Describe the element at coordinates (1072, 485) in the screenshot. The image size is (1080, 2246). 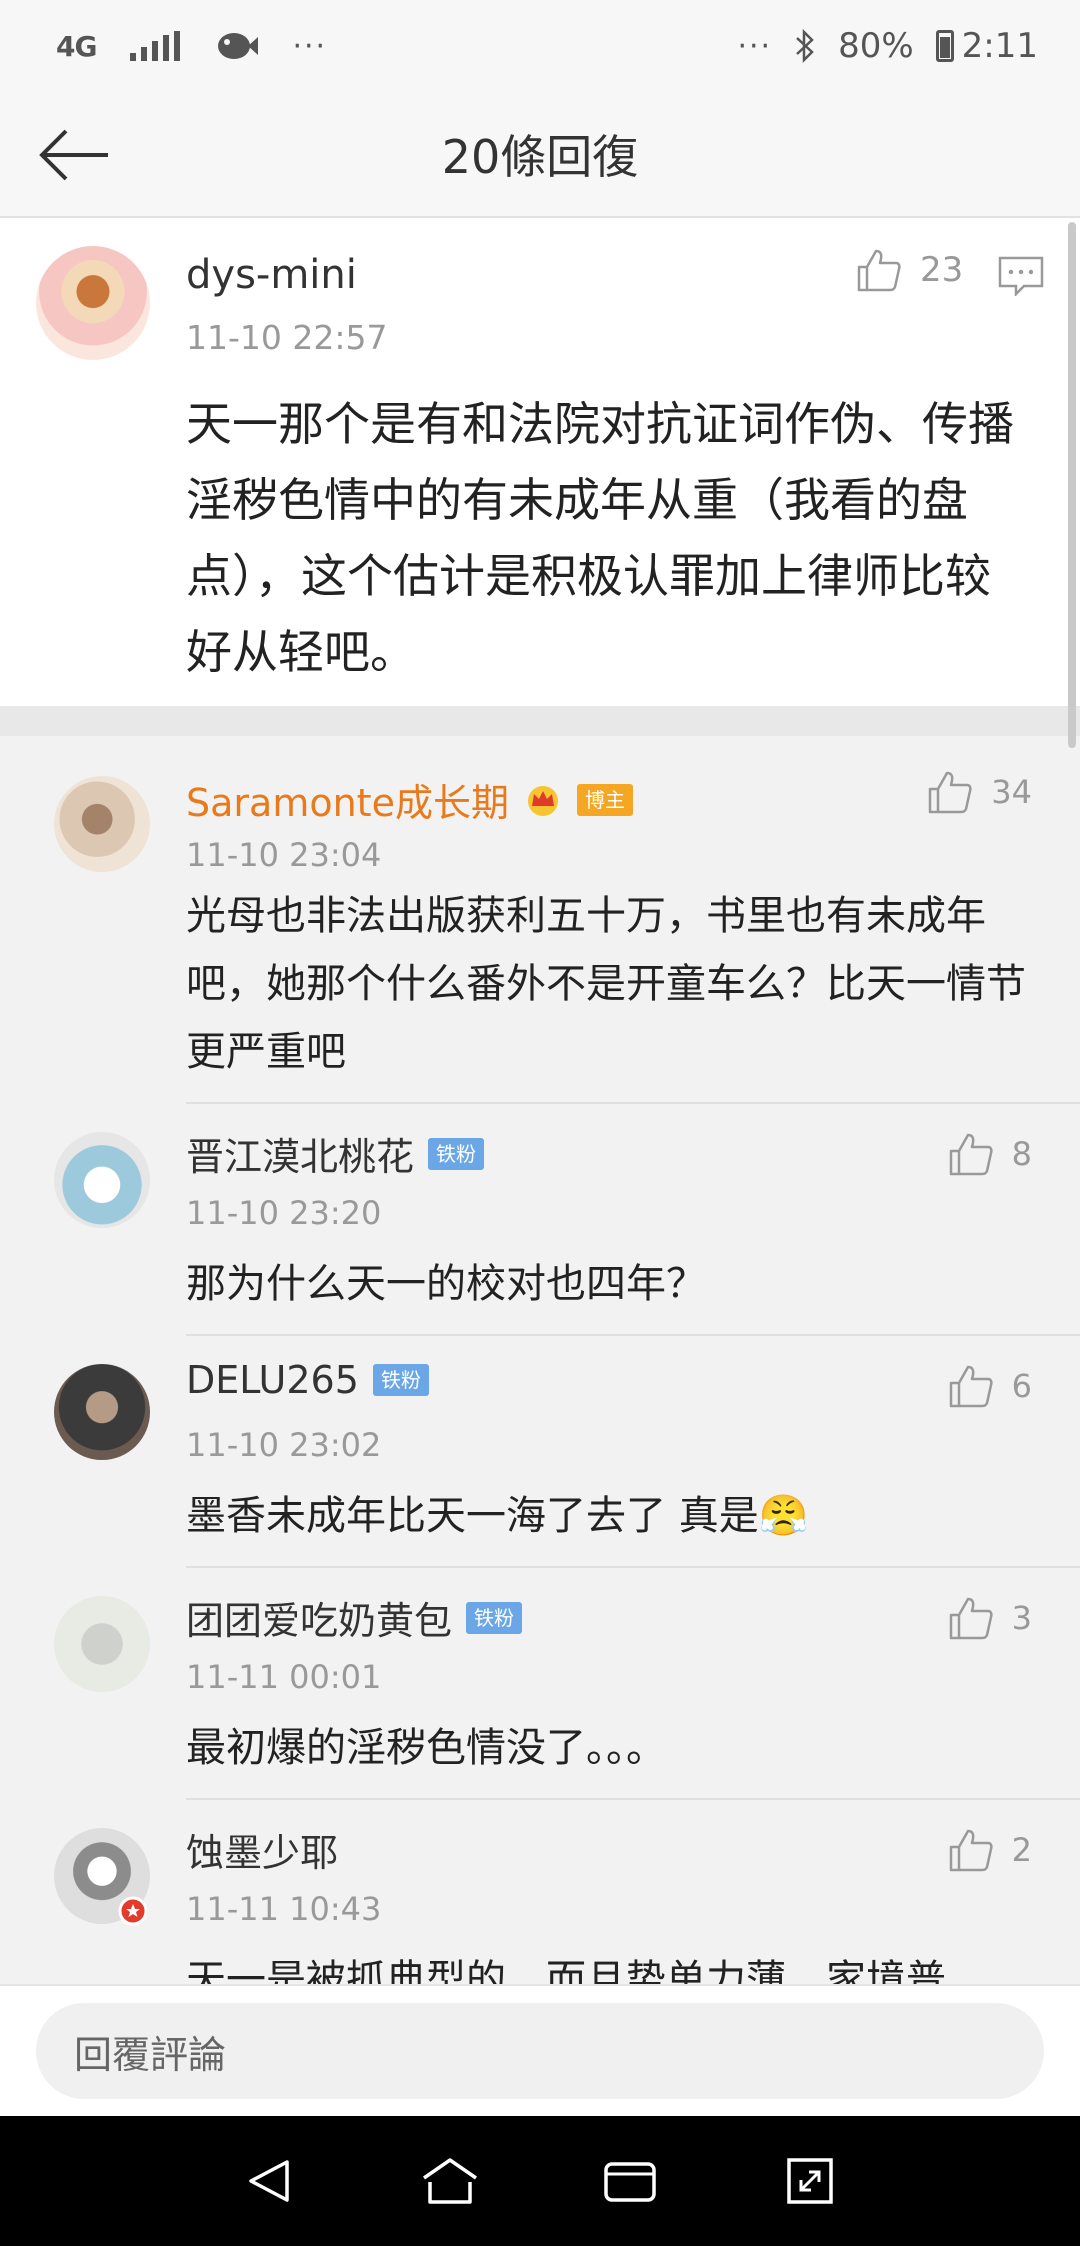
I see `scrollbar` at that location.